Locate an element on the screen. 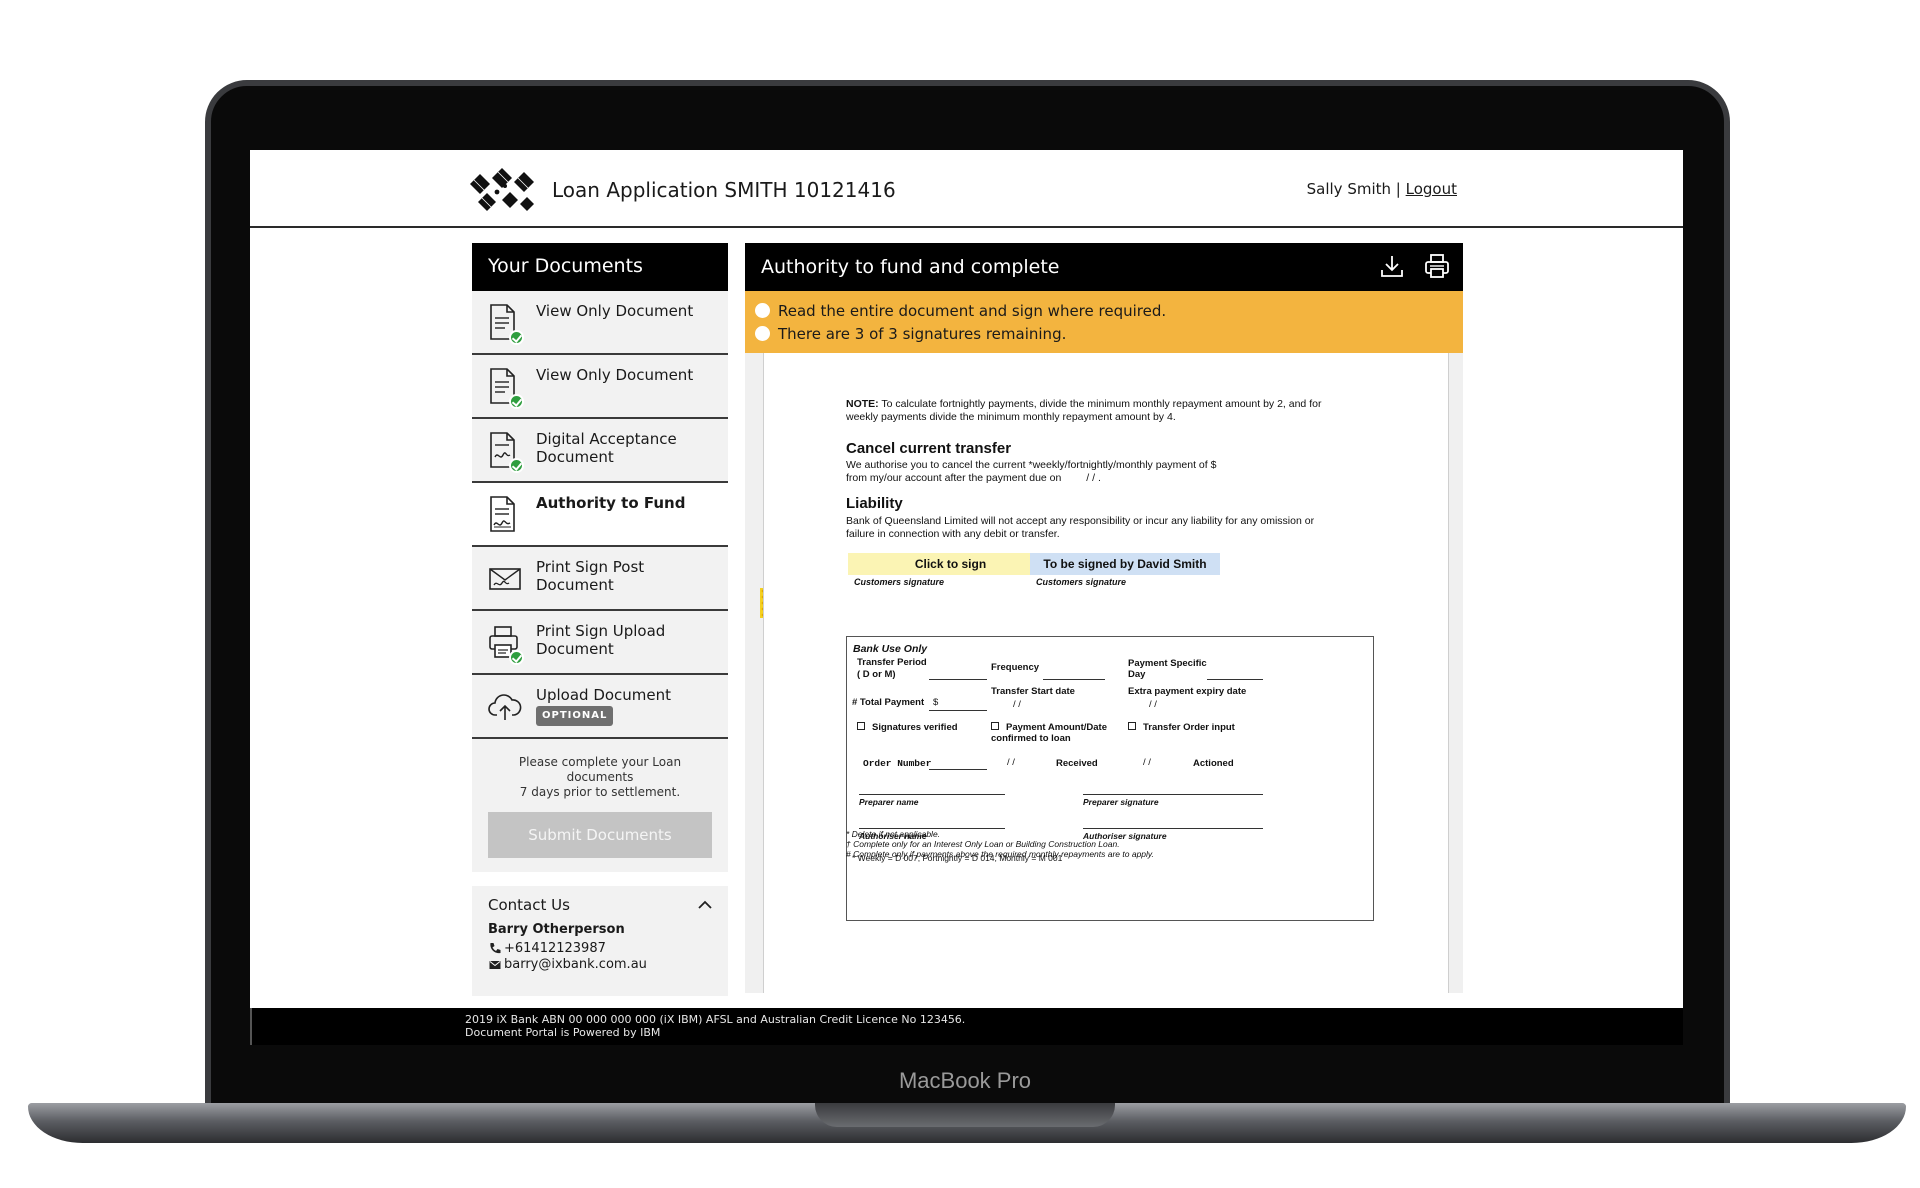  sidebar-item-print-sign-upload: Print Sign Upload Document is located at coordinates (600, 643).